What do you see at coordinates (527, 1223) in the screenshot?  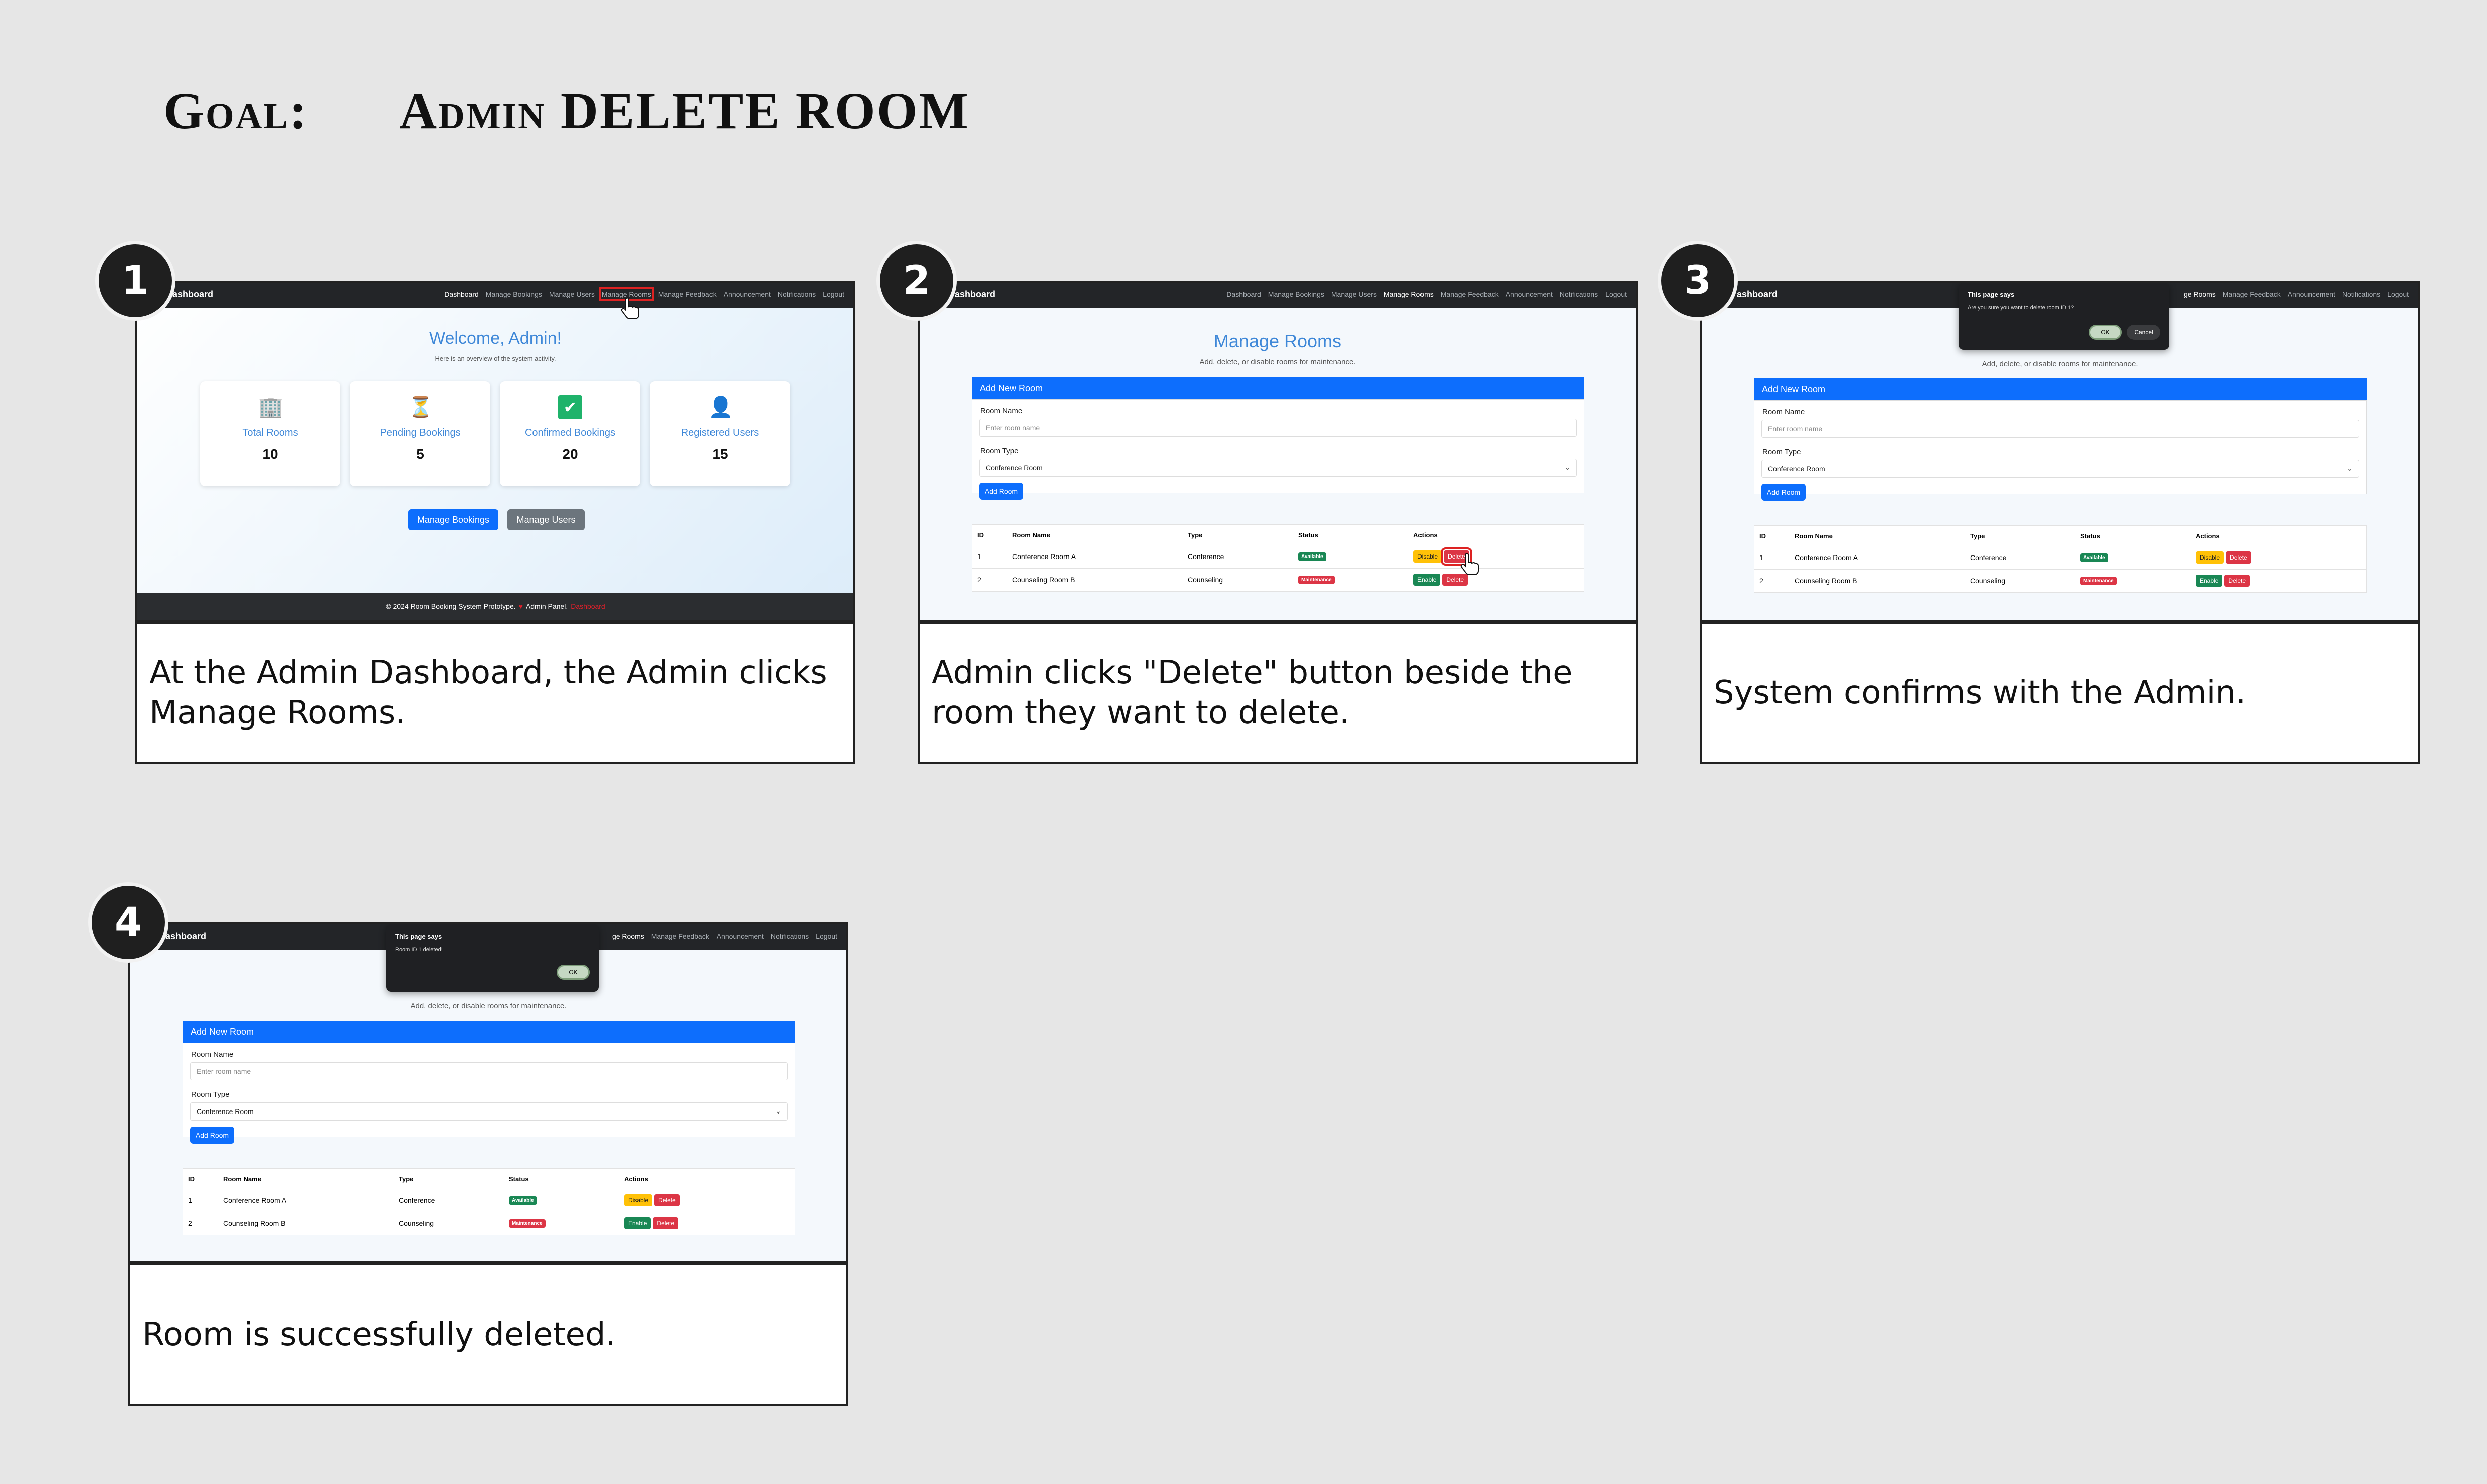 I see `cell-status: Maintenance` at bounding box center [527, 1223].